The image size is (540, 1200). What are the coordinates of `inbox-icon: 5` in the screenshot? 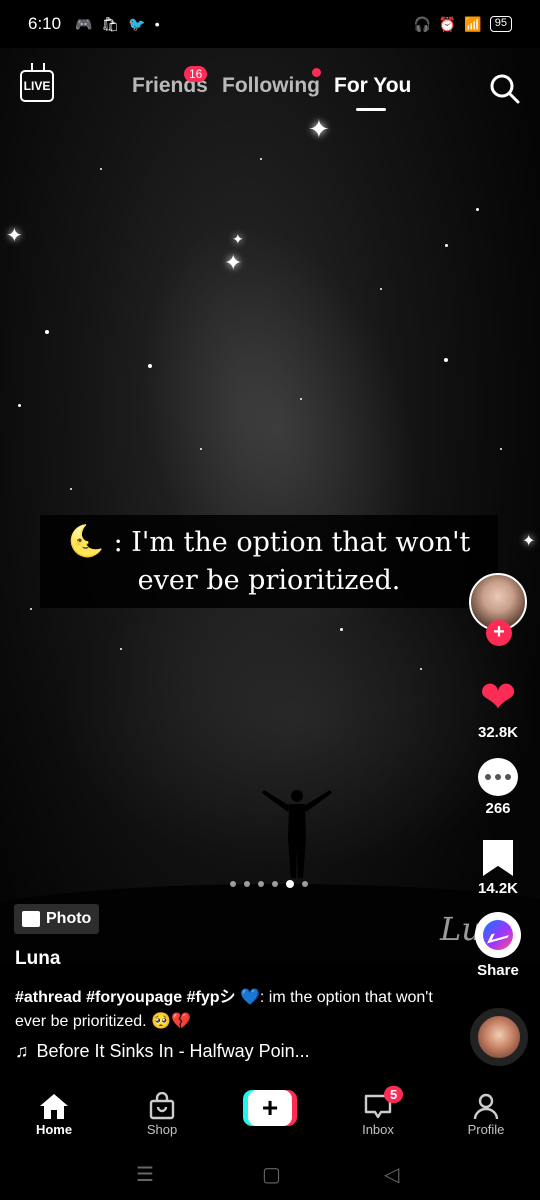 It's located at (378, 1104).